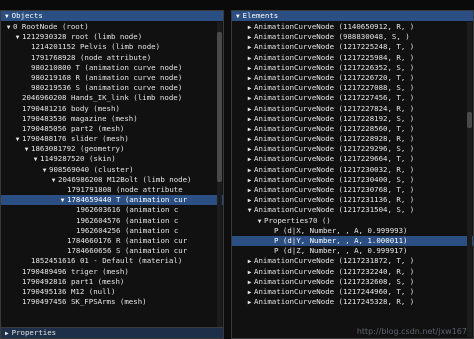 This screenshot has width=474, height=339. I want to click on tree-row-label: AnimationCurveNode (1217230032, R, ), so click(334, 169).